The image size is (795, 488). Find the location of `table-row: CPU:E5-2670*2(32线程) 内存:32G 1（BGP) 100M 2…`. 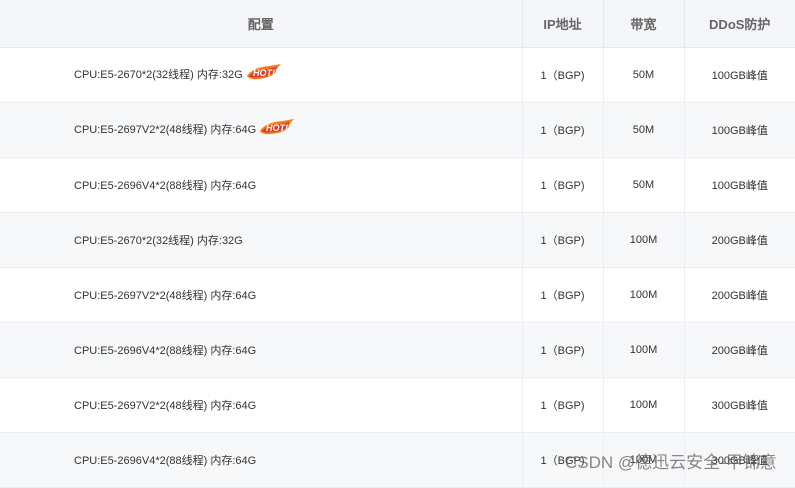

table-row: CPU:E5-2670*2(32线程) 内存:32G 1（BGP) 100M 2… is located at coordinates (397, 240).